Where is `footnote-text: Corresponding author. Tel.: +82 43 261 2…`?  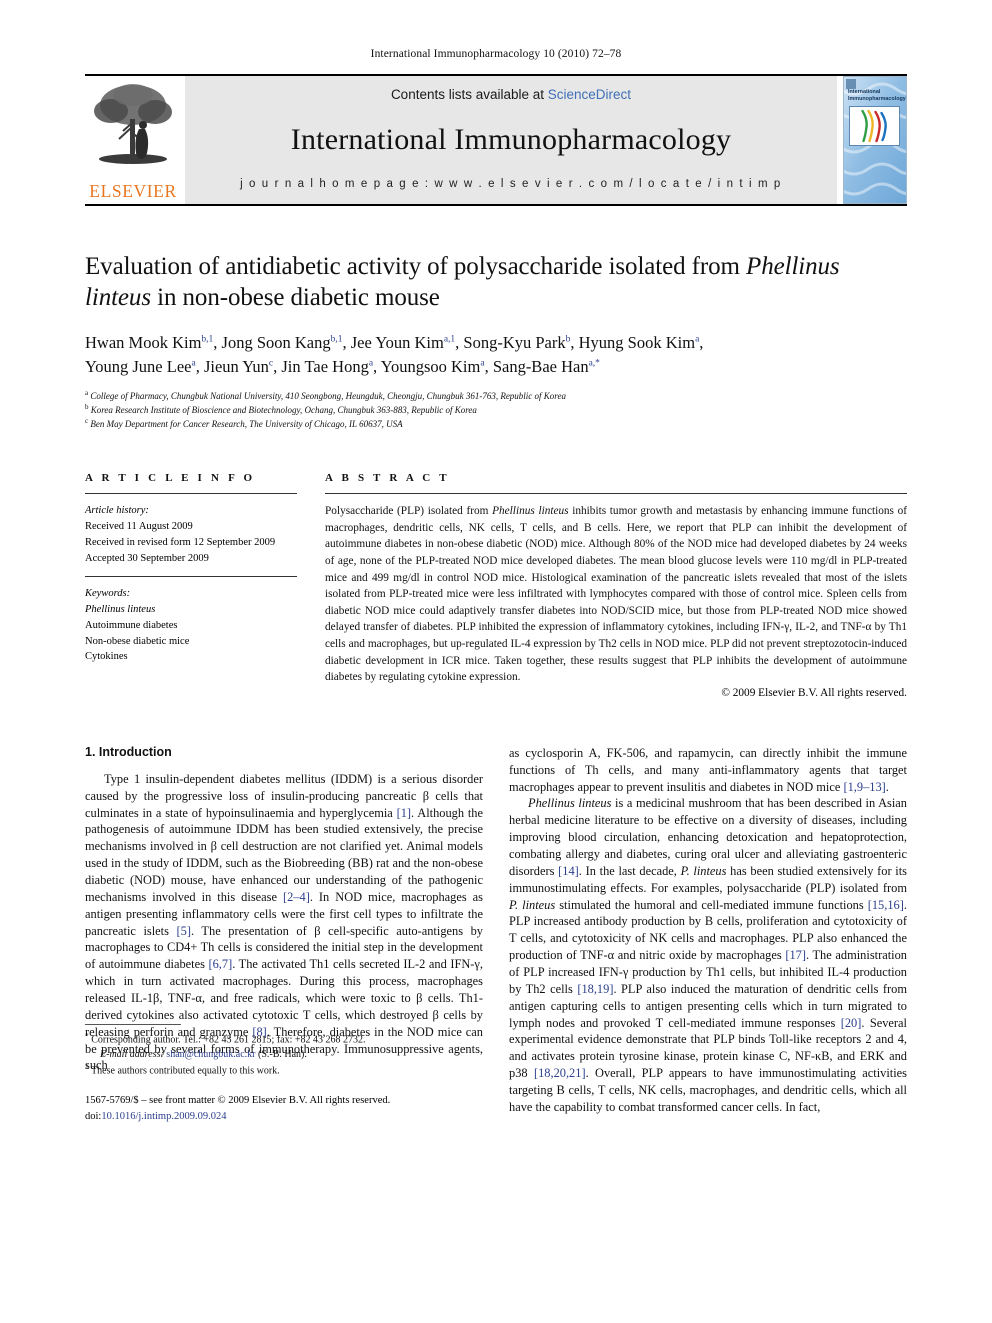
footnote-text: Corresponding author. Tel.: +82 43 261 2… is located at coordinates (228, 1040).